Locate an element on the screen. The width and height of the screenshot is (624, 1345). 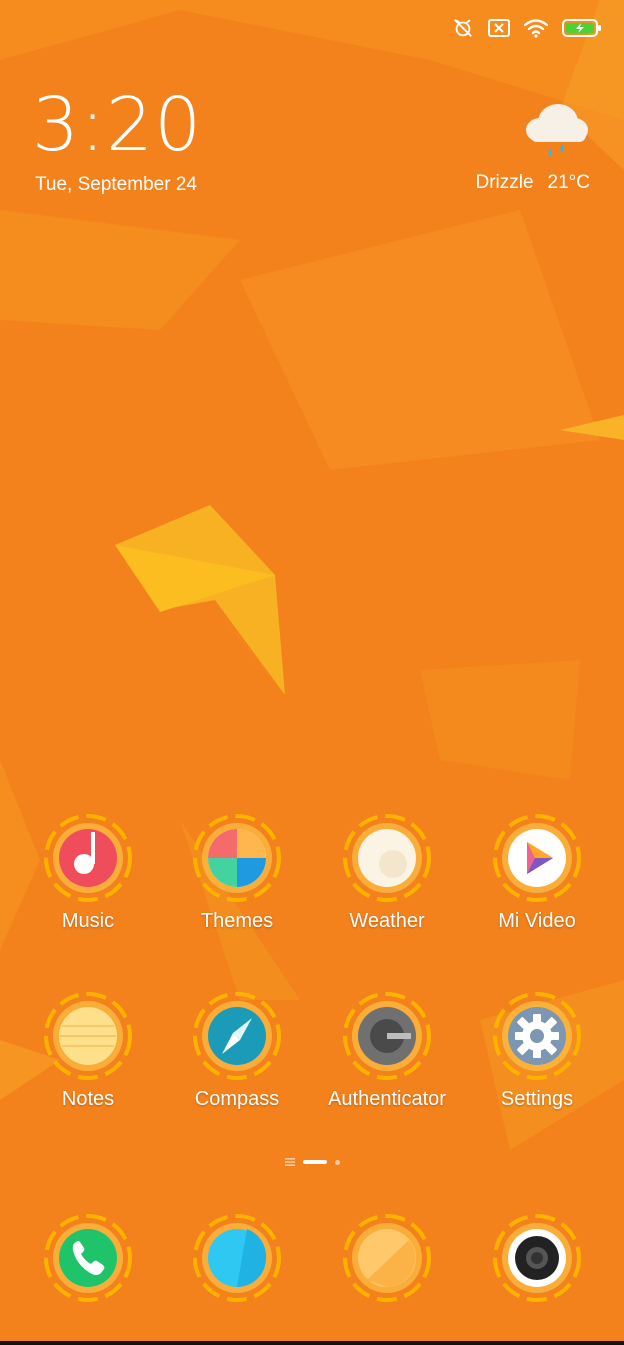
app-label: Weather is located at coordinates (387, 921).